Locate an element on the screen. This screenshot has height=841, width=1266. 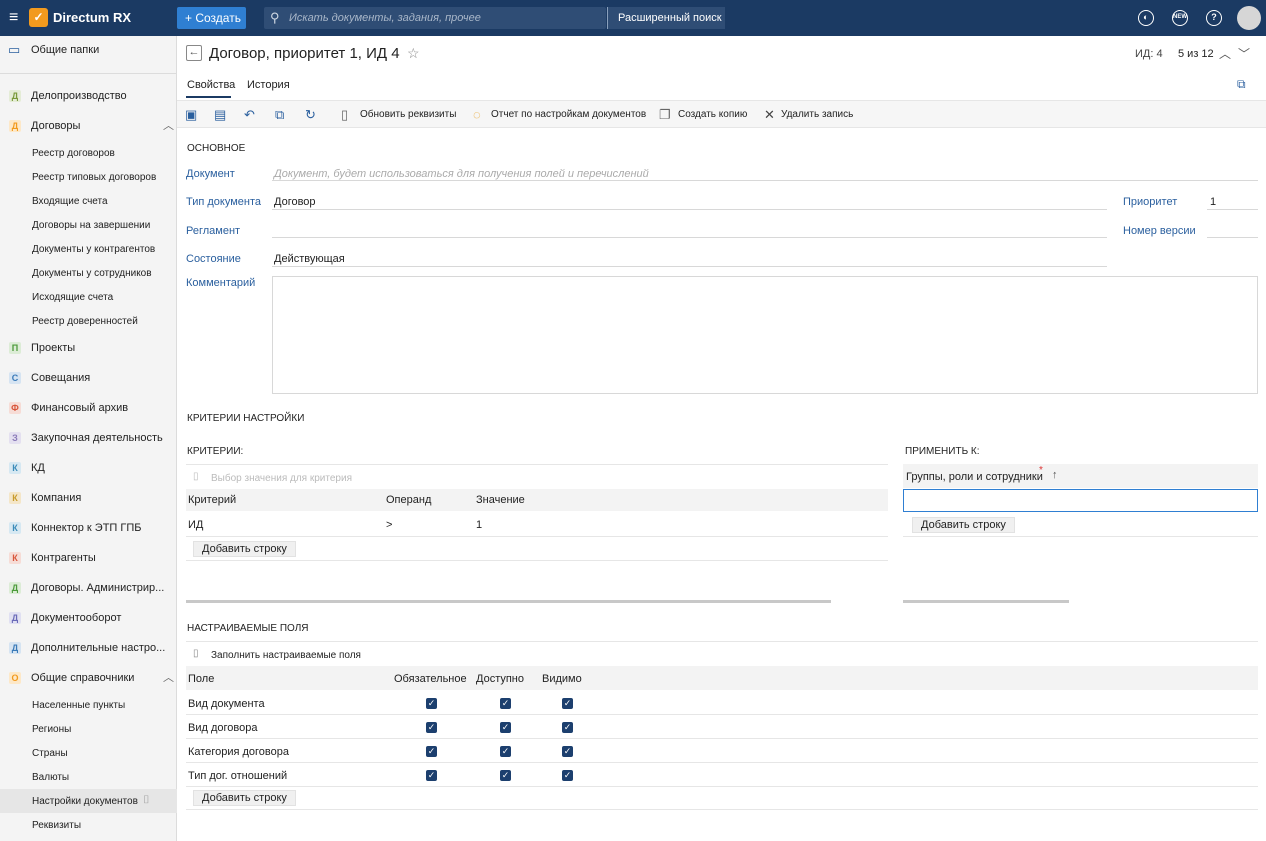
sidebar-subitem: Регионы is located at coordinates (51, 729).